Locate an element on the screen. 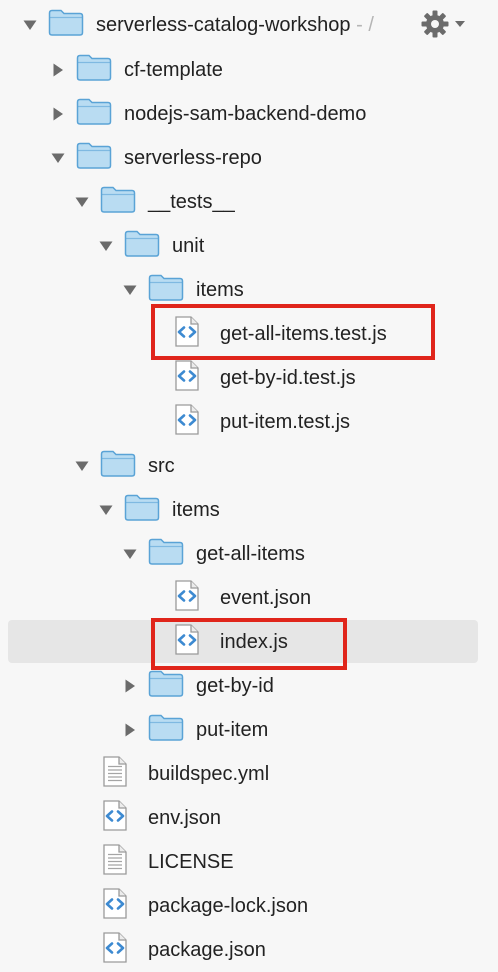 Image resolution: width=498 pixels, height=972 pixels. tree-item-event-json: event.json is located at coordinates (249, 598).